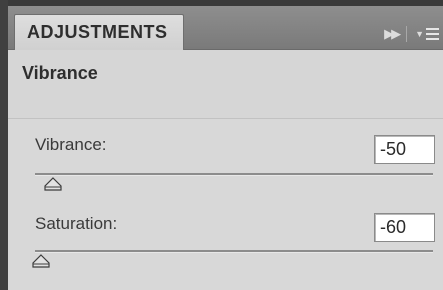 The height and width of the screenshot is (290, 443). Describe the element at coordinates (234, 174) in the screenshot. I see `vibrance-slider-track` at that location.